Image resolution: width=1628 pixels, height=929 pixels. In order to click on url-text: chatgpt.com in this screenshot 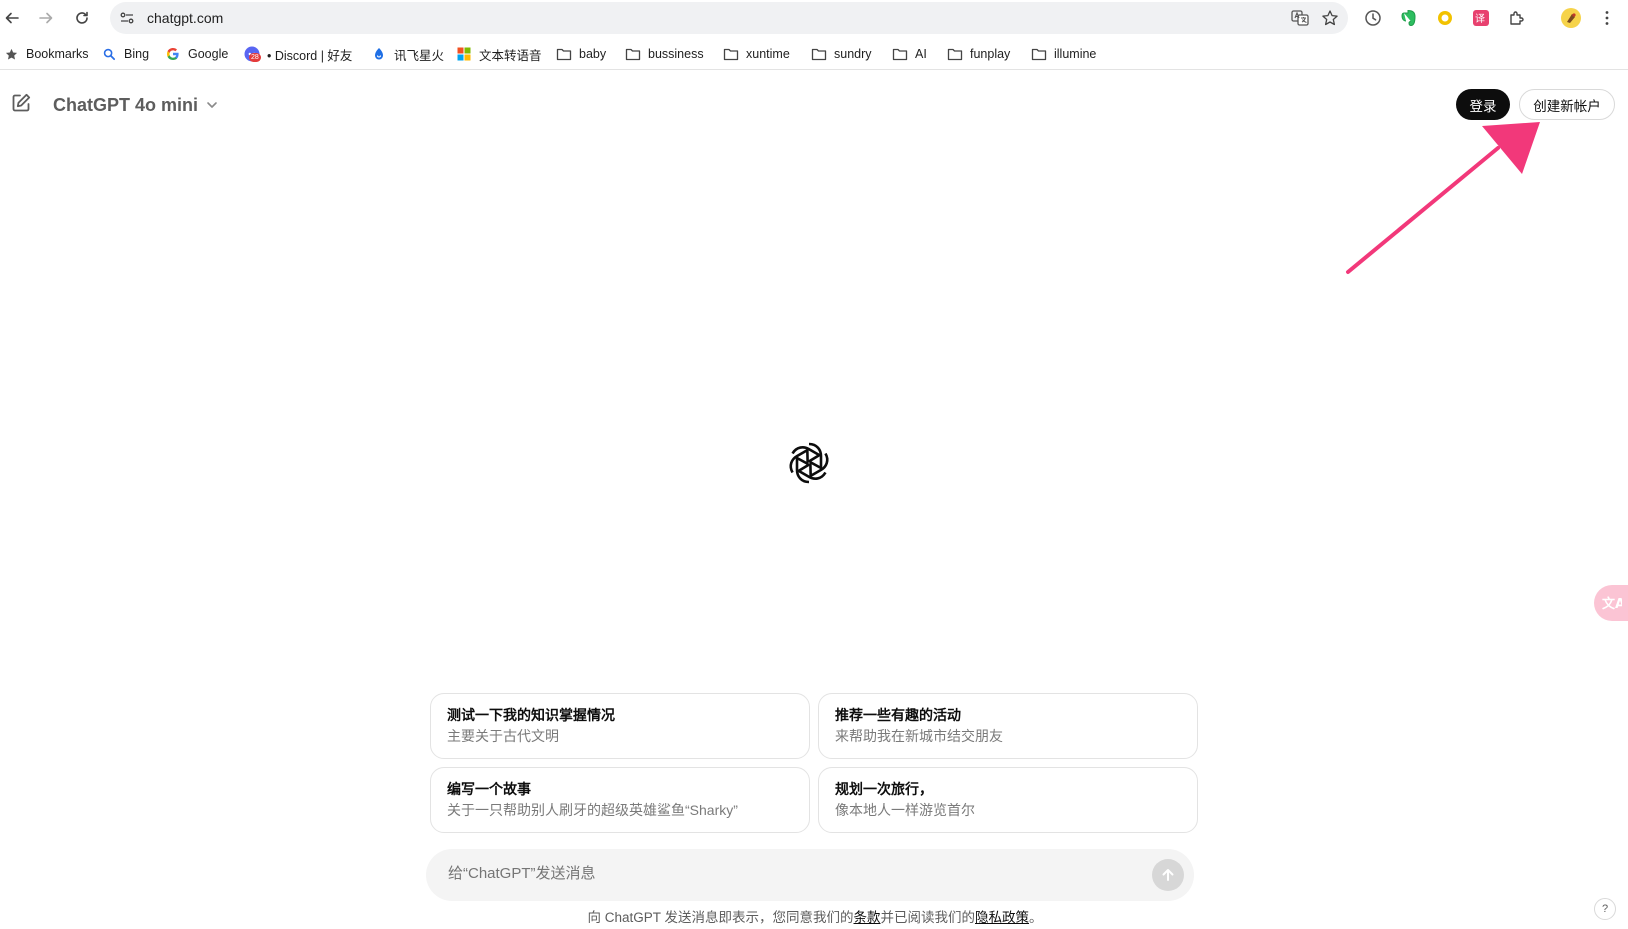, I will do `click(185, 18)`.